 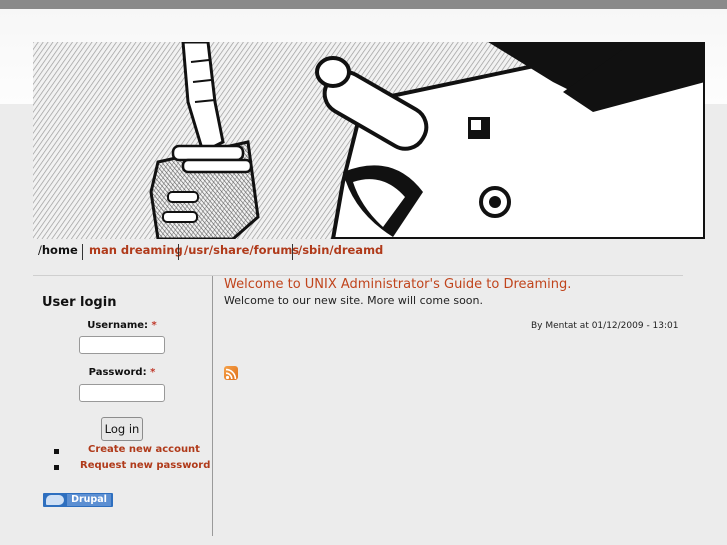 What do you see at coordinates (231, 373) in the screenshot?
I see `rss-feed-icon` at bounding box center [231, 373].